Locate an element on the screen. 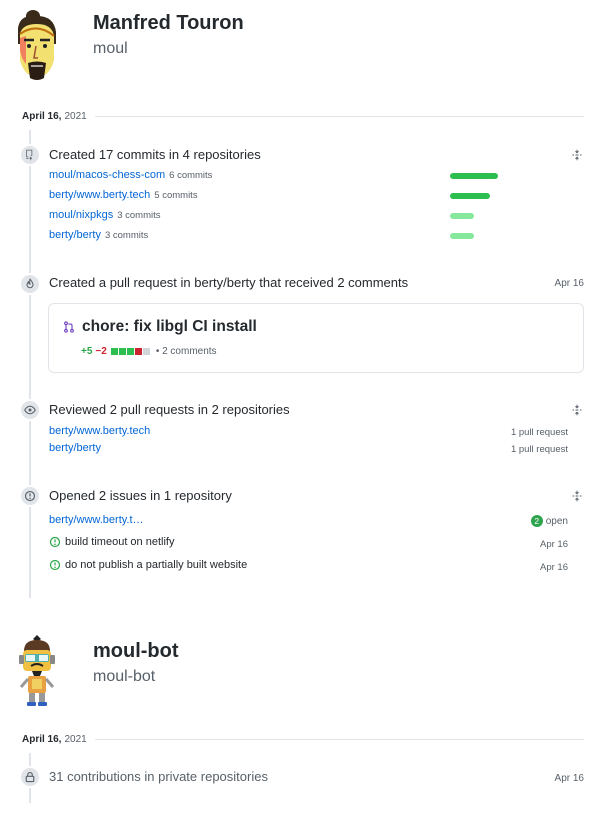  issues-event-title: Opened 2 issues in 1 repository is located at coordinates (140, 495).